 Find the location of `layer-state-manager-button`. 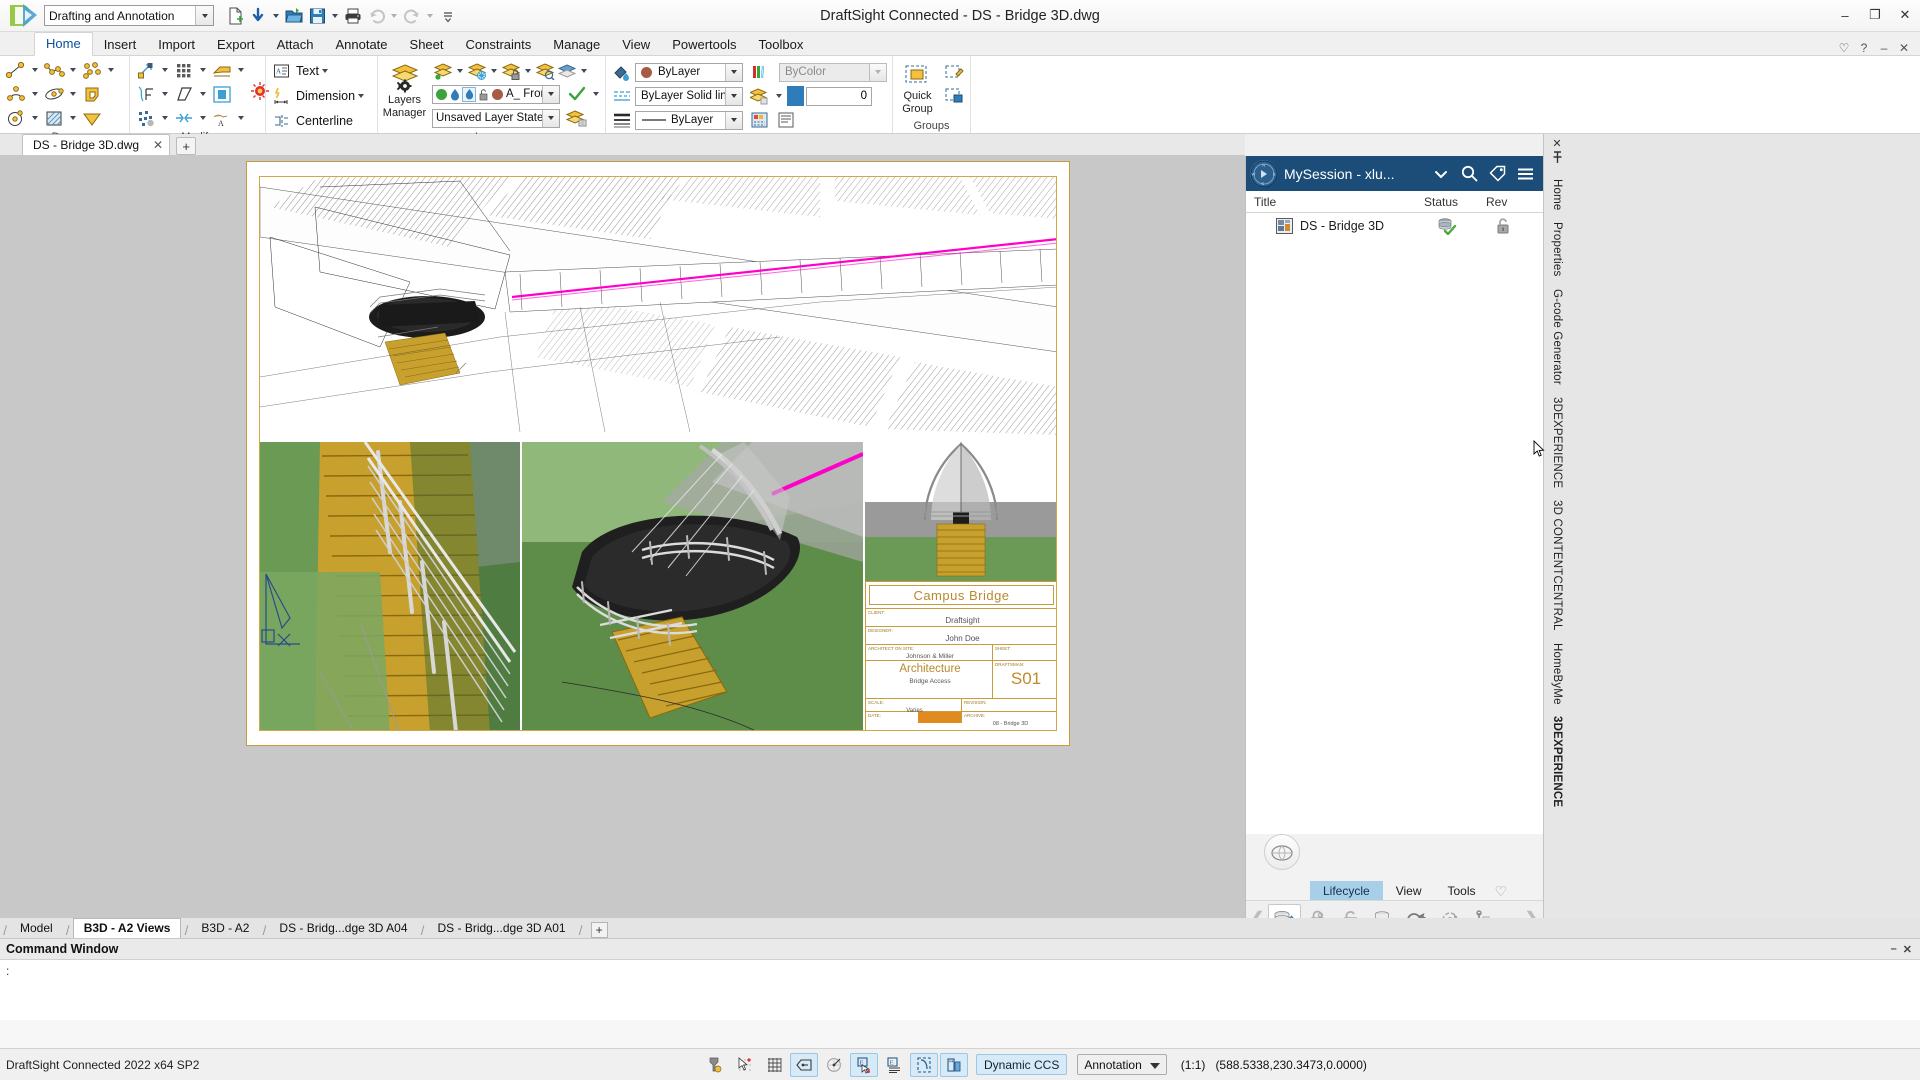

layer-state-manager-button is located at coordinates (577, 118).